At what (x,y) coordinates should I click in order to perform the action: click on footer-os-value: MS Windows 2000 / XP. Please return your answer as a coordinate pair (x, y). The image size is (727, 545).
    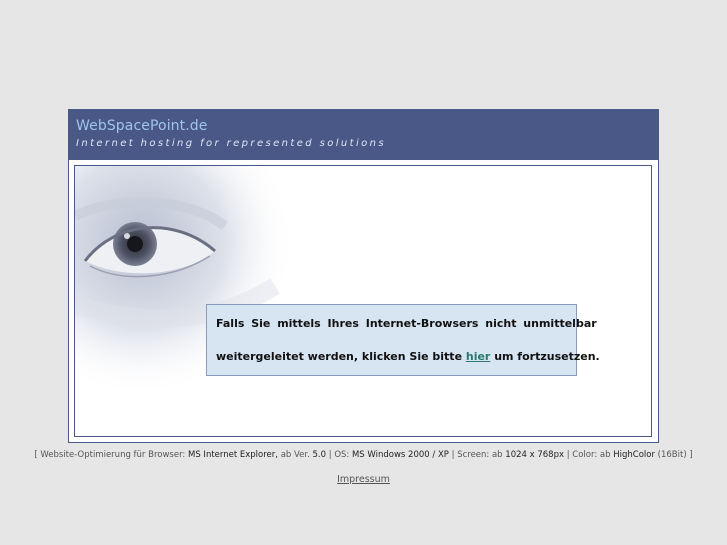
    Looking at the image, I should click on (400, 455).